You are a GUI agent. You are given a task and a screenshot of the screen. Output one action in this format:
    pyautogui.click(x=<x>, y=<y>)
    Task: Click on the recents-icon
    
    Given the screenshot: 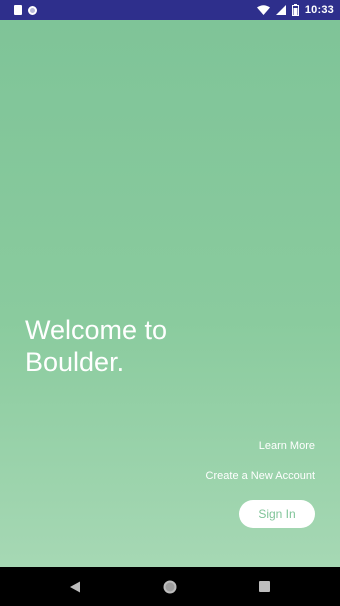 What is the action you would take?
    pyautogui.click(x=264, y=586)
    